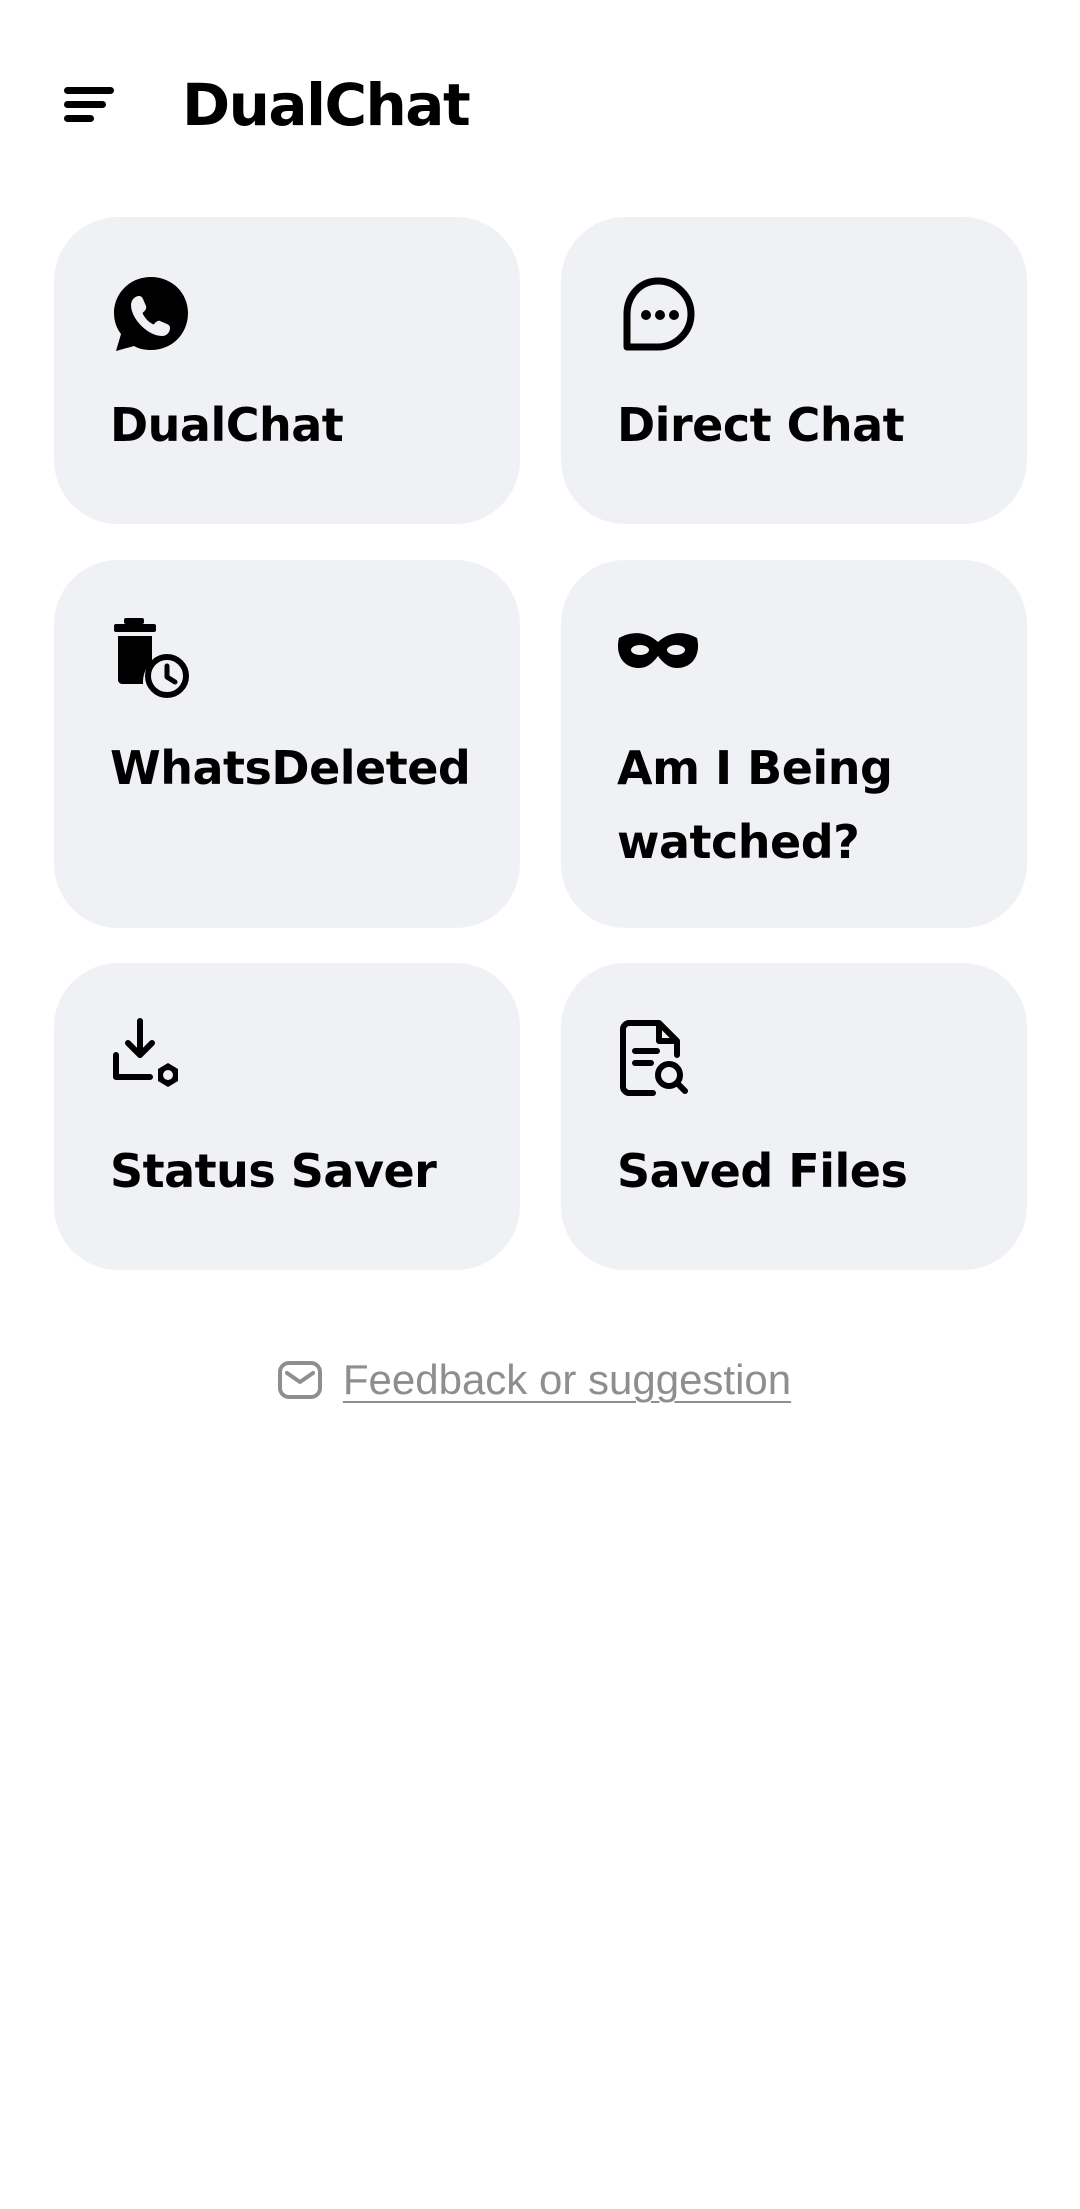 The height and width of the screenshot is (2209, 1080). Describe the element at coordinates (151, 314) in the screenshot. I see `whatsapp-phone-icon` at that location.